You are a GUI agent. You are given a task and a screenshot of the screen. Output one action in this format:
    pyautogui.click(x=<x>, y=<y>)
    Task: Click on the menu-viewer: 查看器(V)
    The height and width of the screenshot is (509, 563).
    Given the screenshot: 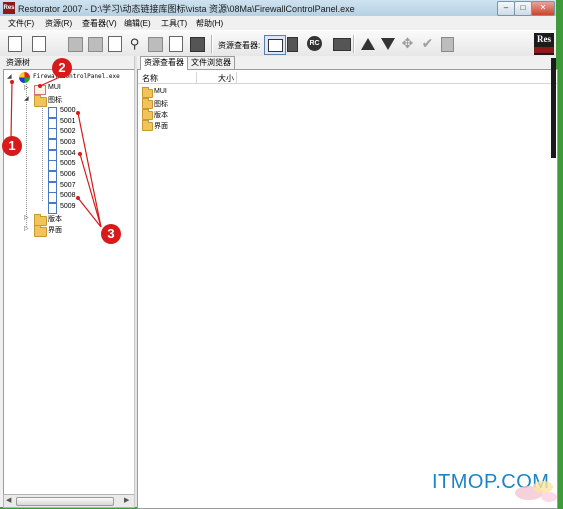 What is the action you would take?
    pyautogui.click(x=99, y=23)
    